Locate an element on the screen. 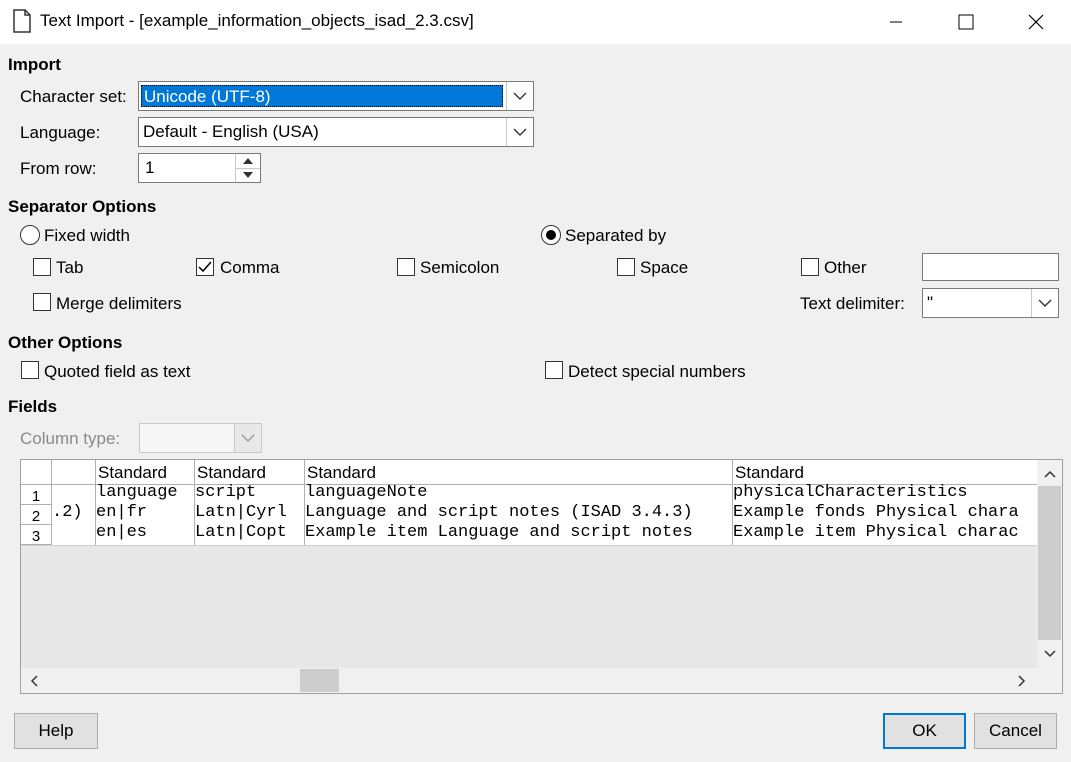 The height and width of the screenshot is (762, 1071). vertical-scrollbar is located at coordinates (1049, 564).